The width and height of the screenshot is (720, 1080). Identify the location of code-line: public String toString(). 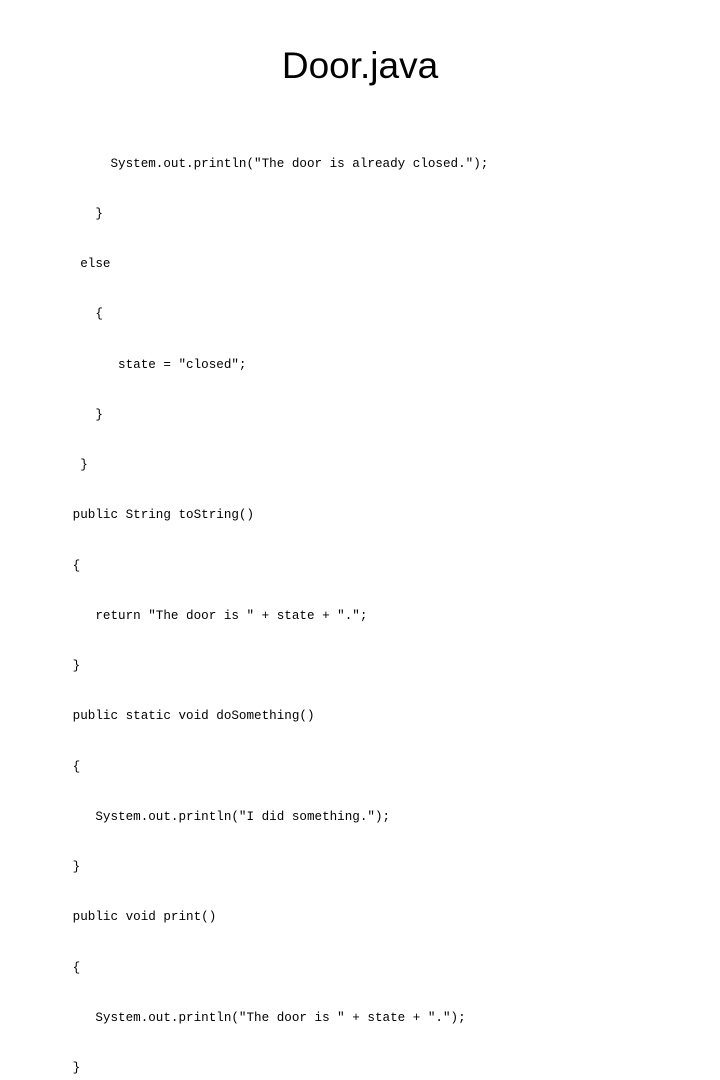
(152, 515).